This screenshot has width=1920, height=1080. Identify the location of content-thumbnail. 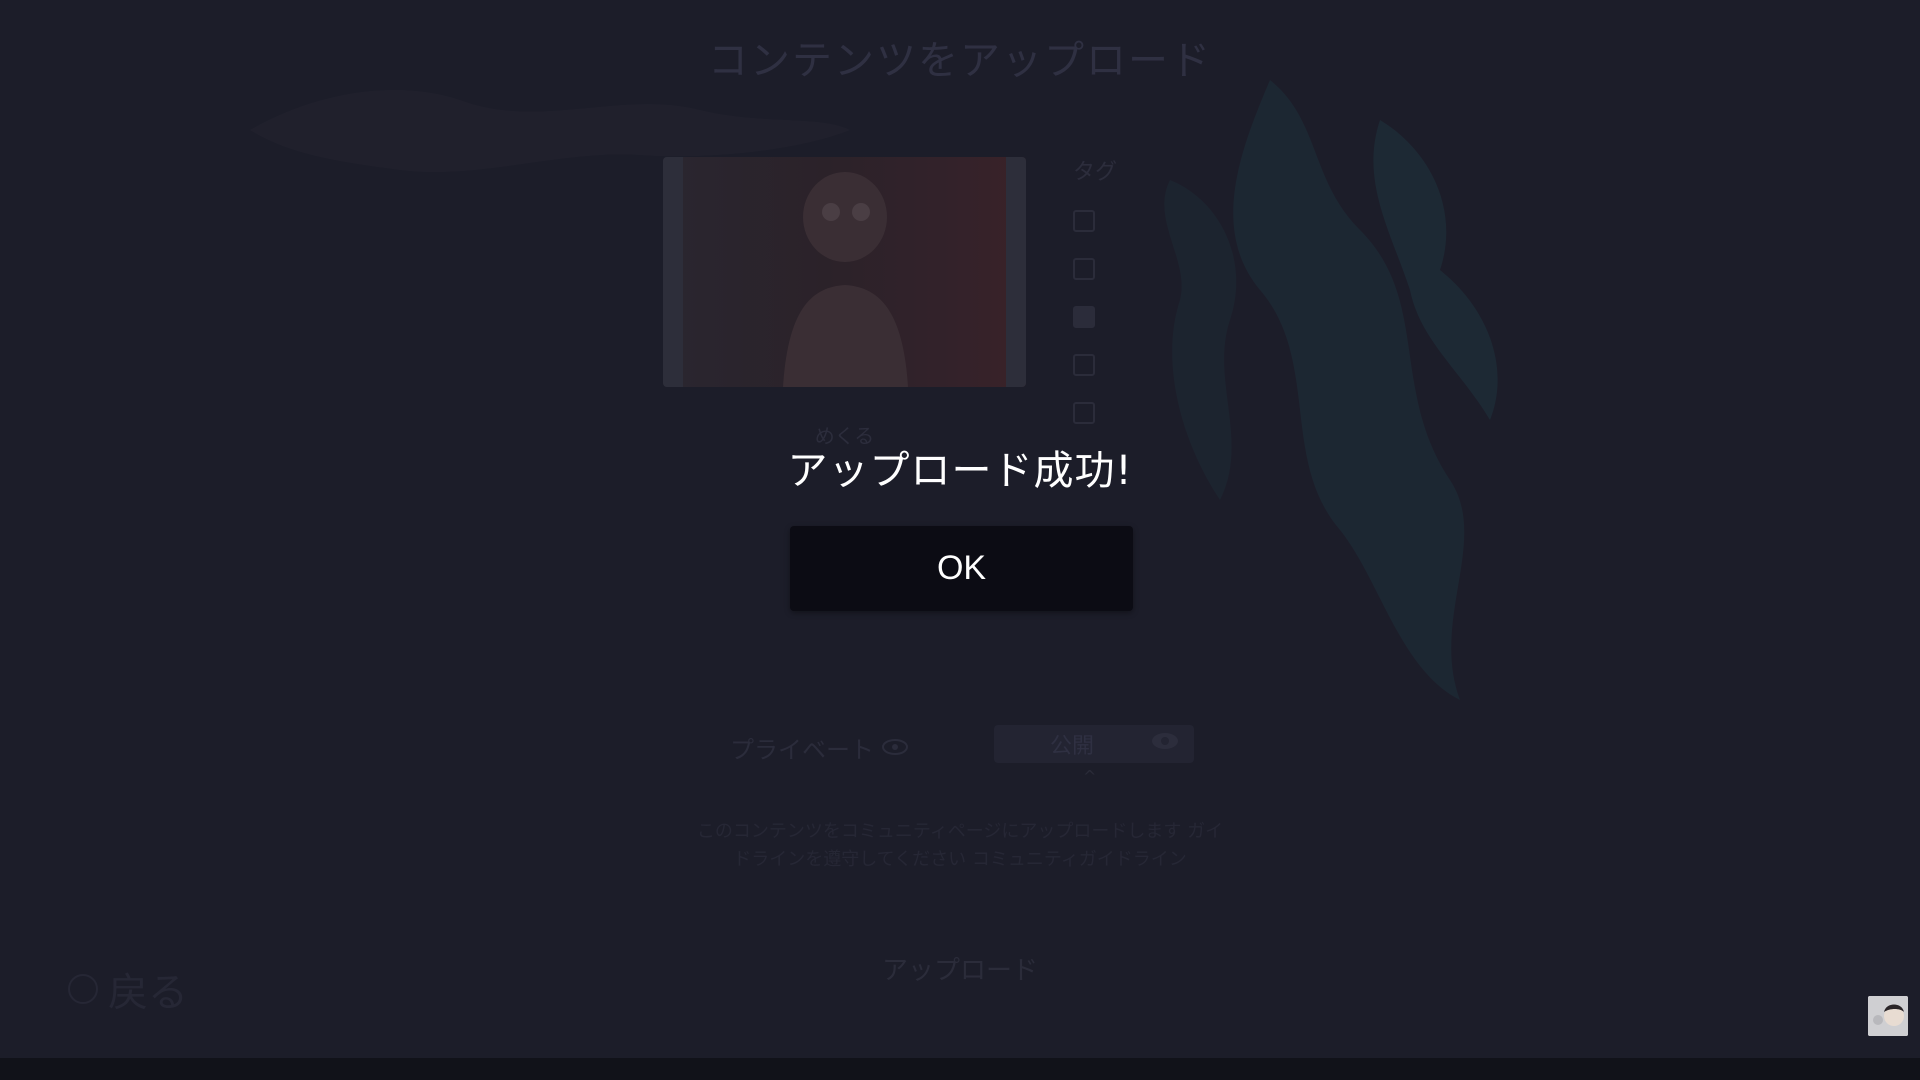
(844, 272).